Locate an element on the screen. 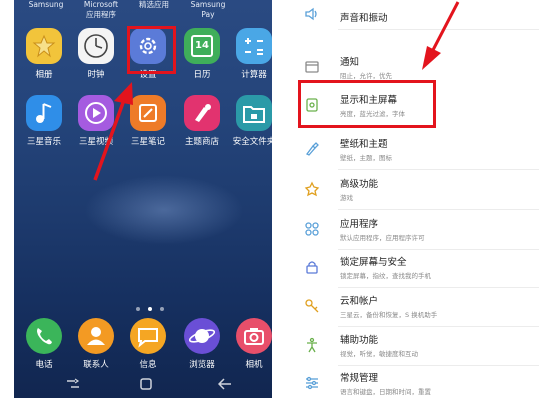 The width and height of the screenshot is (549, 405). pointer-arrow-settings is located at coordinates (441, 35).